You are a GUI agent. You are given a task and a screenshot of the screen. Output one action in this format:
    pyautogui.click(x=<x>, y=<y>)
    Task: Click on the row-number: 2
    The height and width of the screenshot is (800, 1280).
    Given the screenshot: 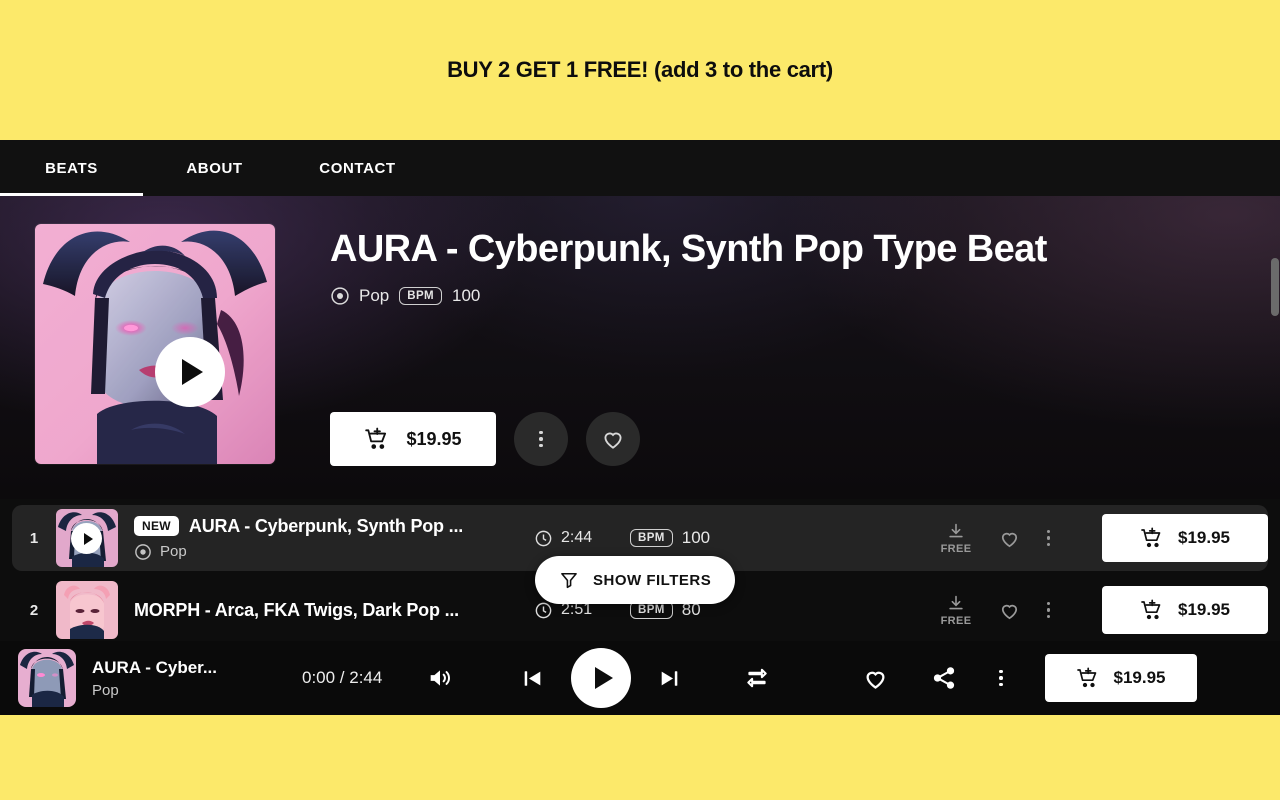 What is the action you would take?
    pyautogui.click(x=34, y=610)
    